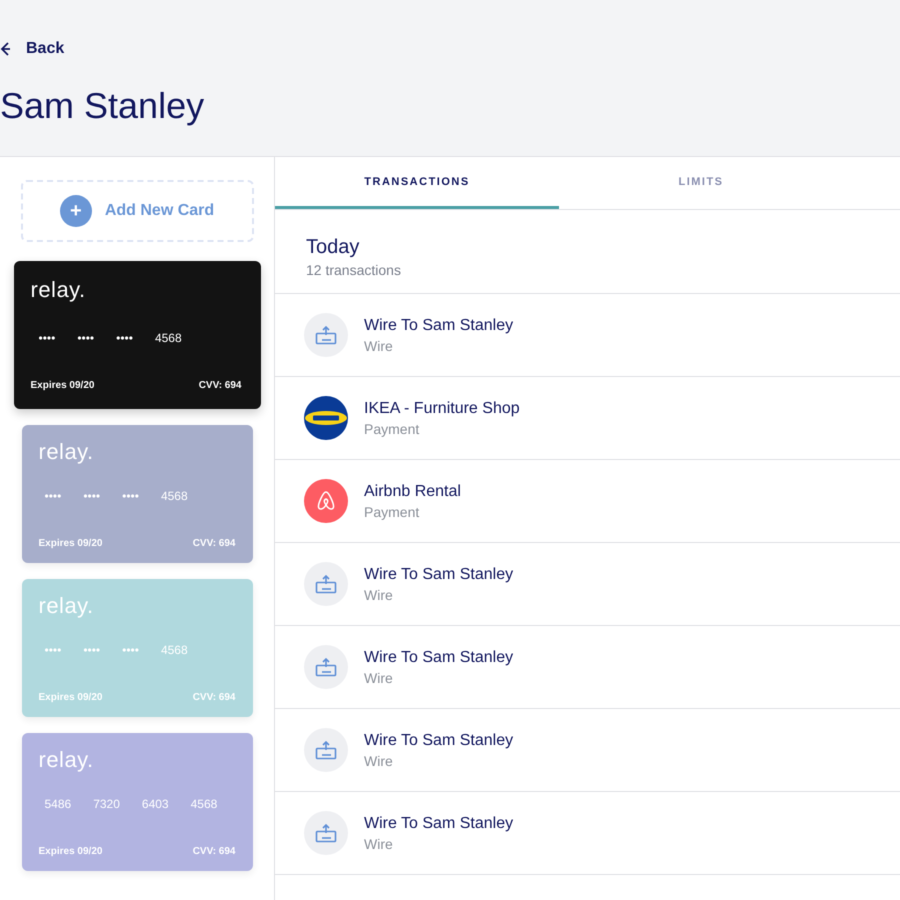 The width and height of the screenshot is (900, 900). What do you see at coordinates (417, 183) in the screenshot?
I see `tab: TRANSACTIONS` at bounding box center [417, 183].